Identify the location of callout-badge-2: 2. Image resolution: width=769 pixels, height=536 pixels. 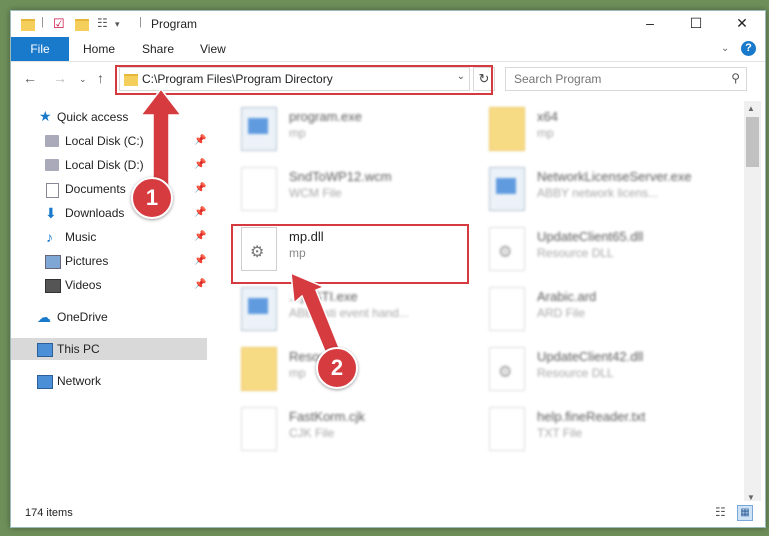
(337, 368).